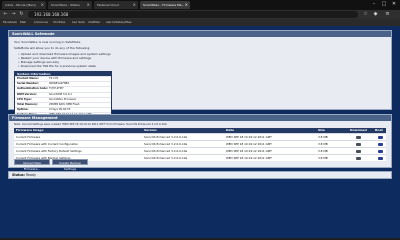  I want to click on extension-icon: ◆, so click(375, 14).